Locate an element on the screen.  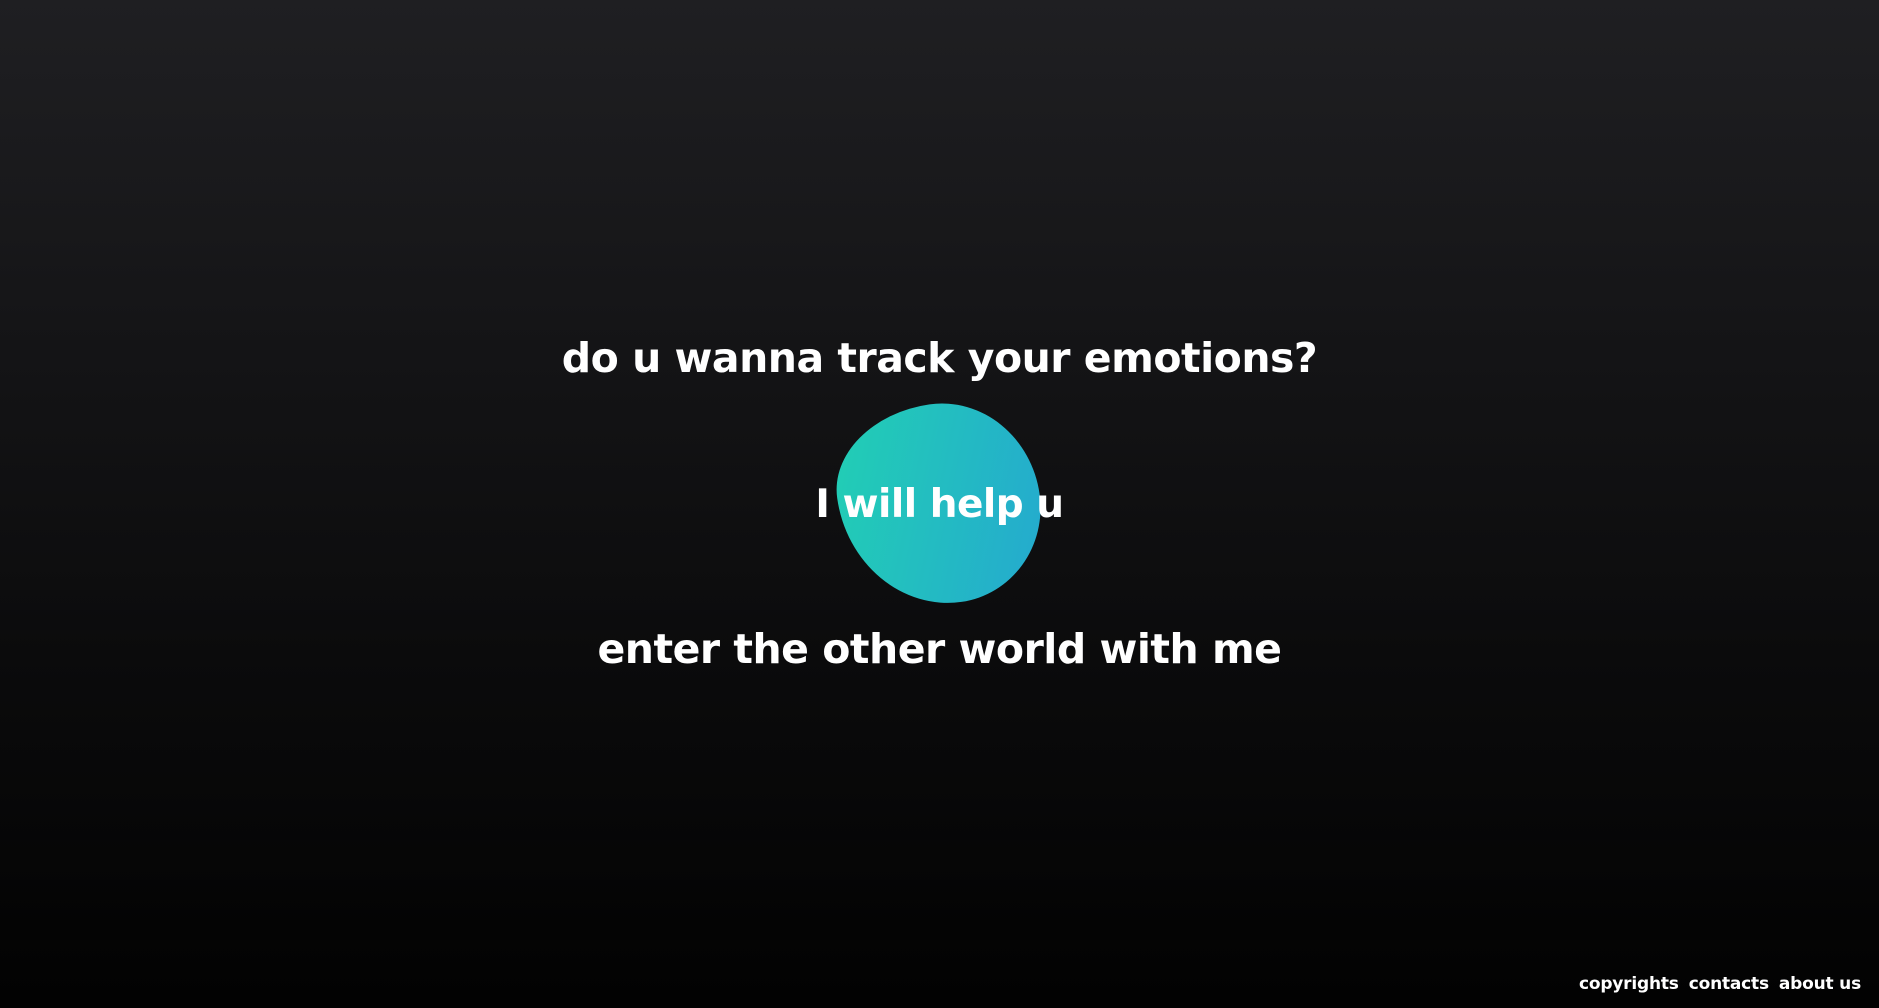
contacts-link: contacts is located at coordinates (1729, 984).